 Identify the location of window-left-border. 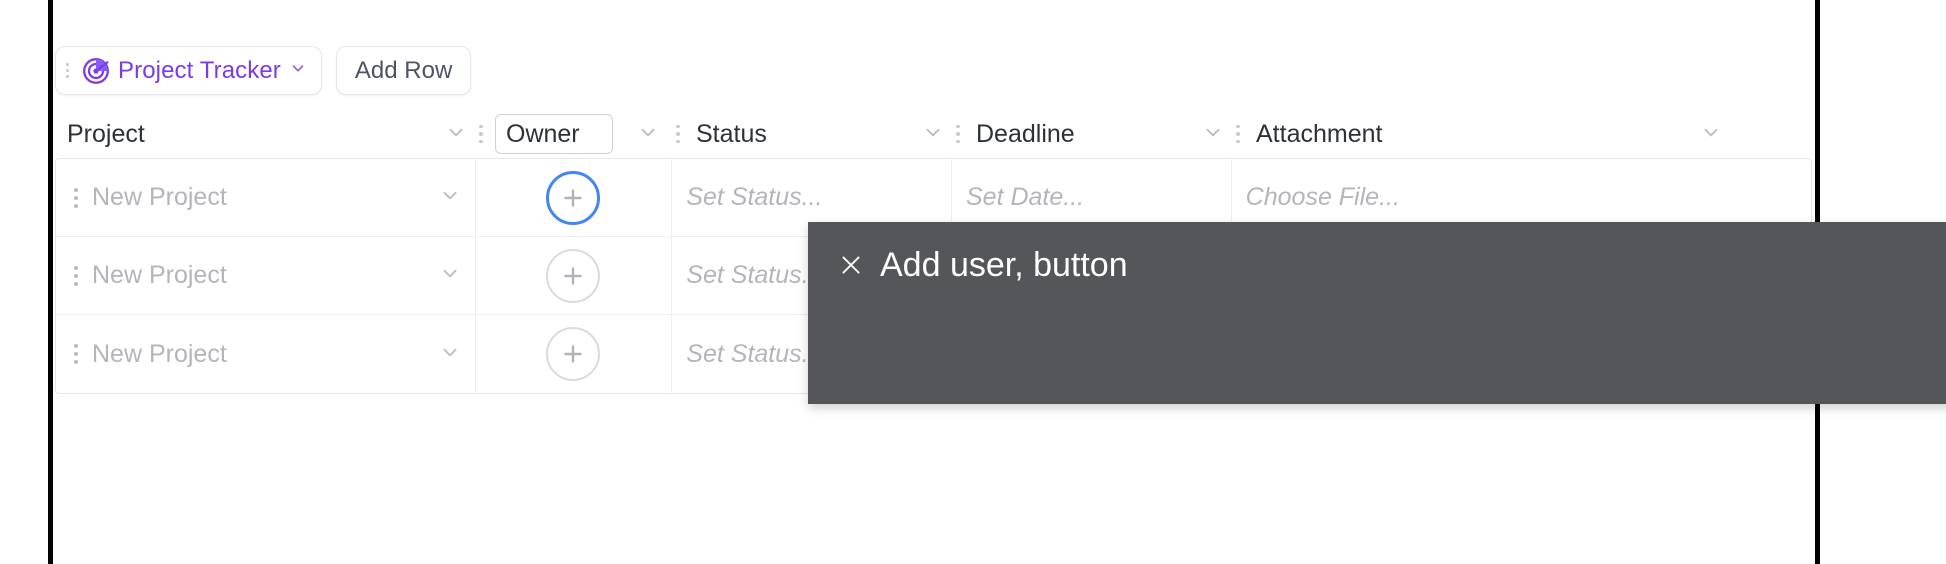
(50, 282).